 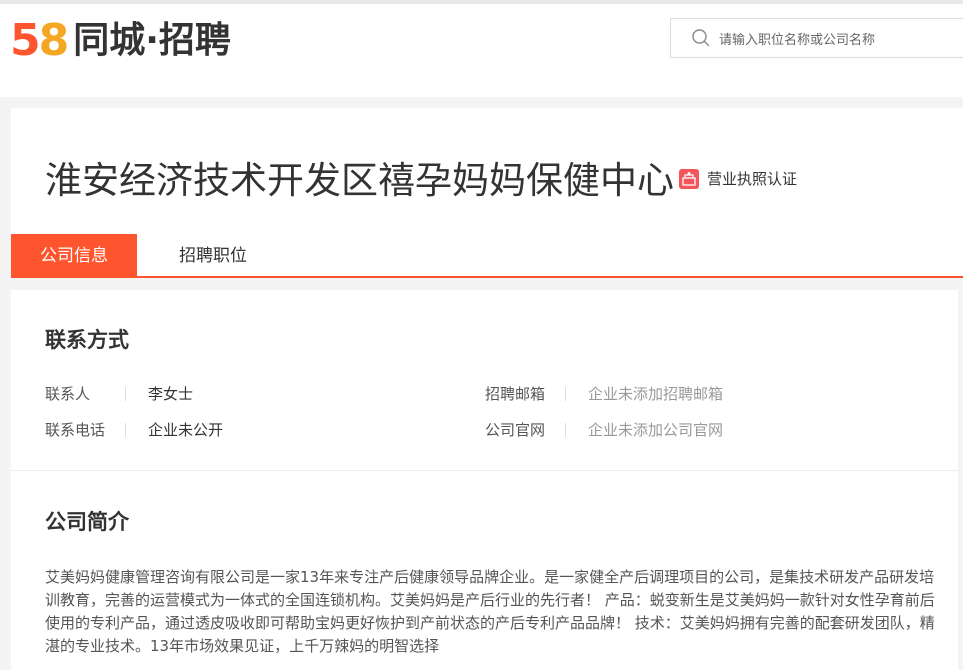 What do you see at coordinates (701, 38) in the screenshot?
I see `search-icon` at bounding box center [701, 38].